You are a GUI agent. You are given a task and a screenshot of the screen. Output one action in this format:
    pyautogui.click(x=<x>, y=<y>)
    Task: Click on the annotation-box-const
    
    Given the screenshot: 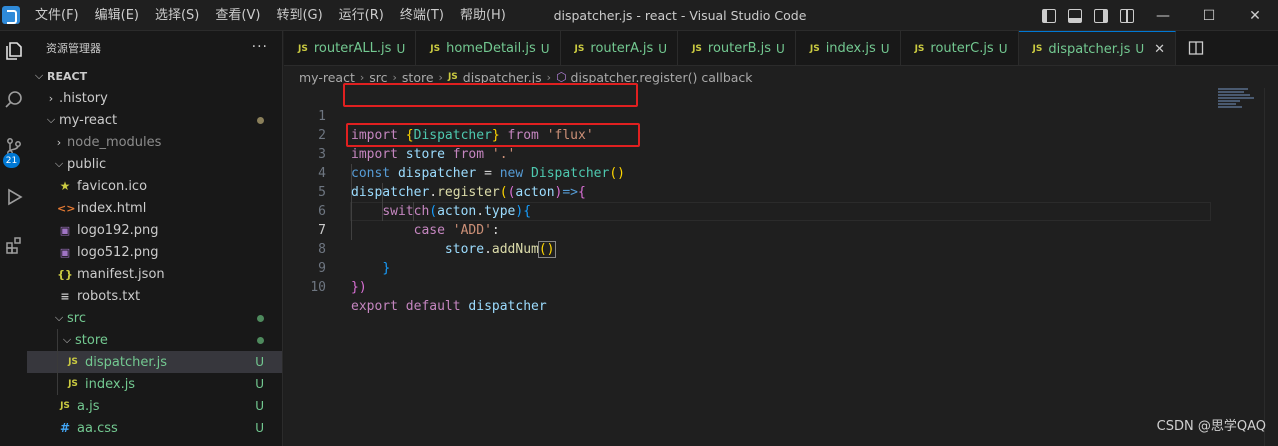 What is the action you would take?
    pyautogui.click(x=493, y=135)
    